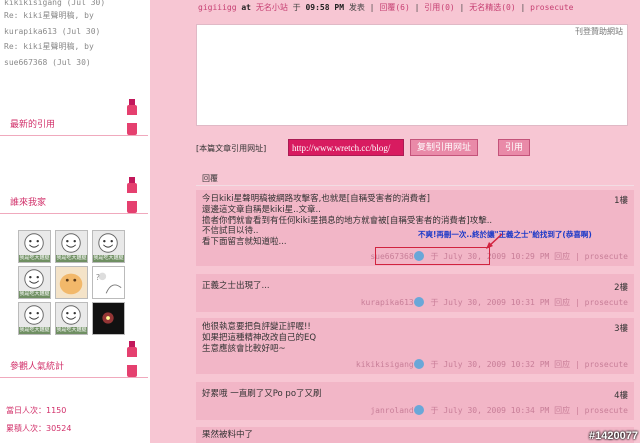  What do you see at coordinates (432, 256) in the screenshot?
I see `highlight-box` at bounding box center [432, 256].